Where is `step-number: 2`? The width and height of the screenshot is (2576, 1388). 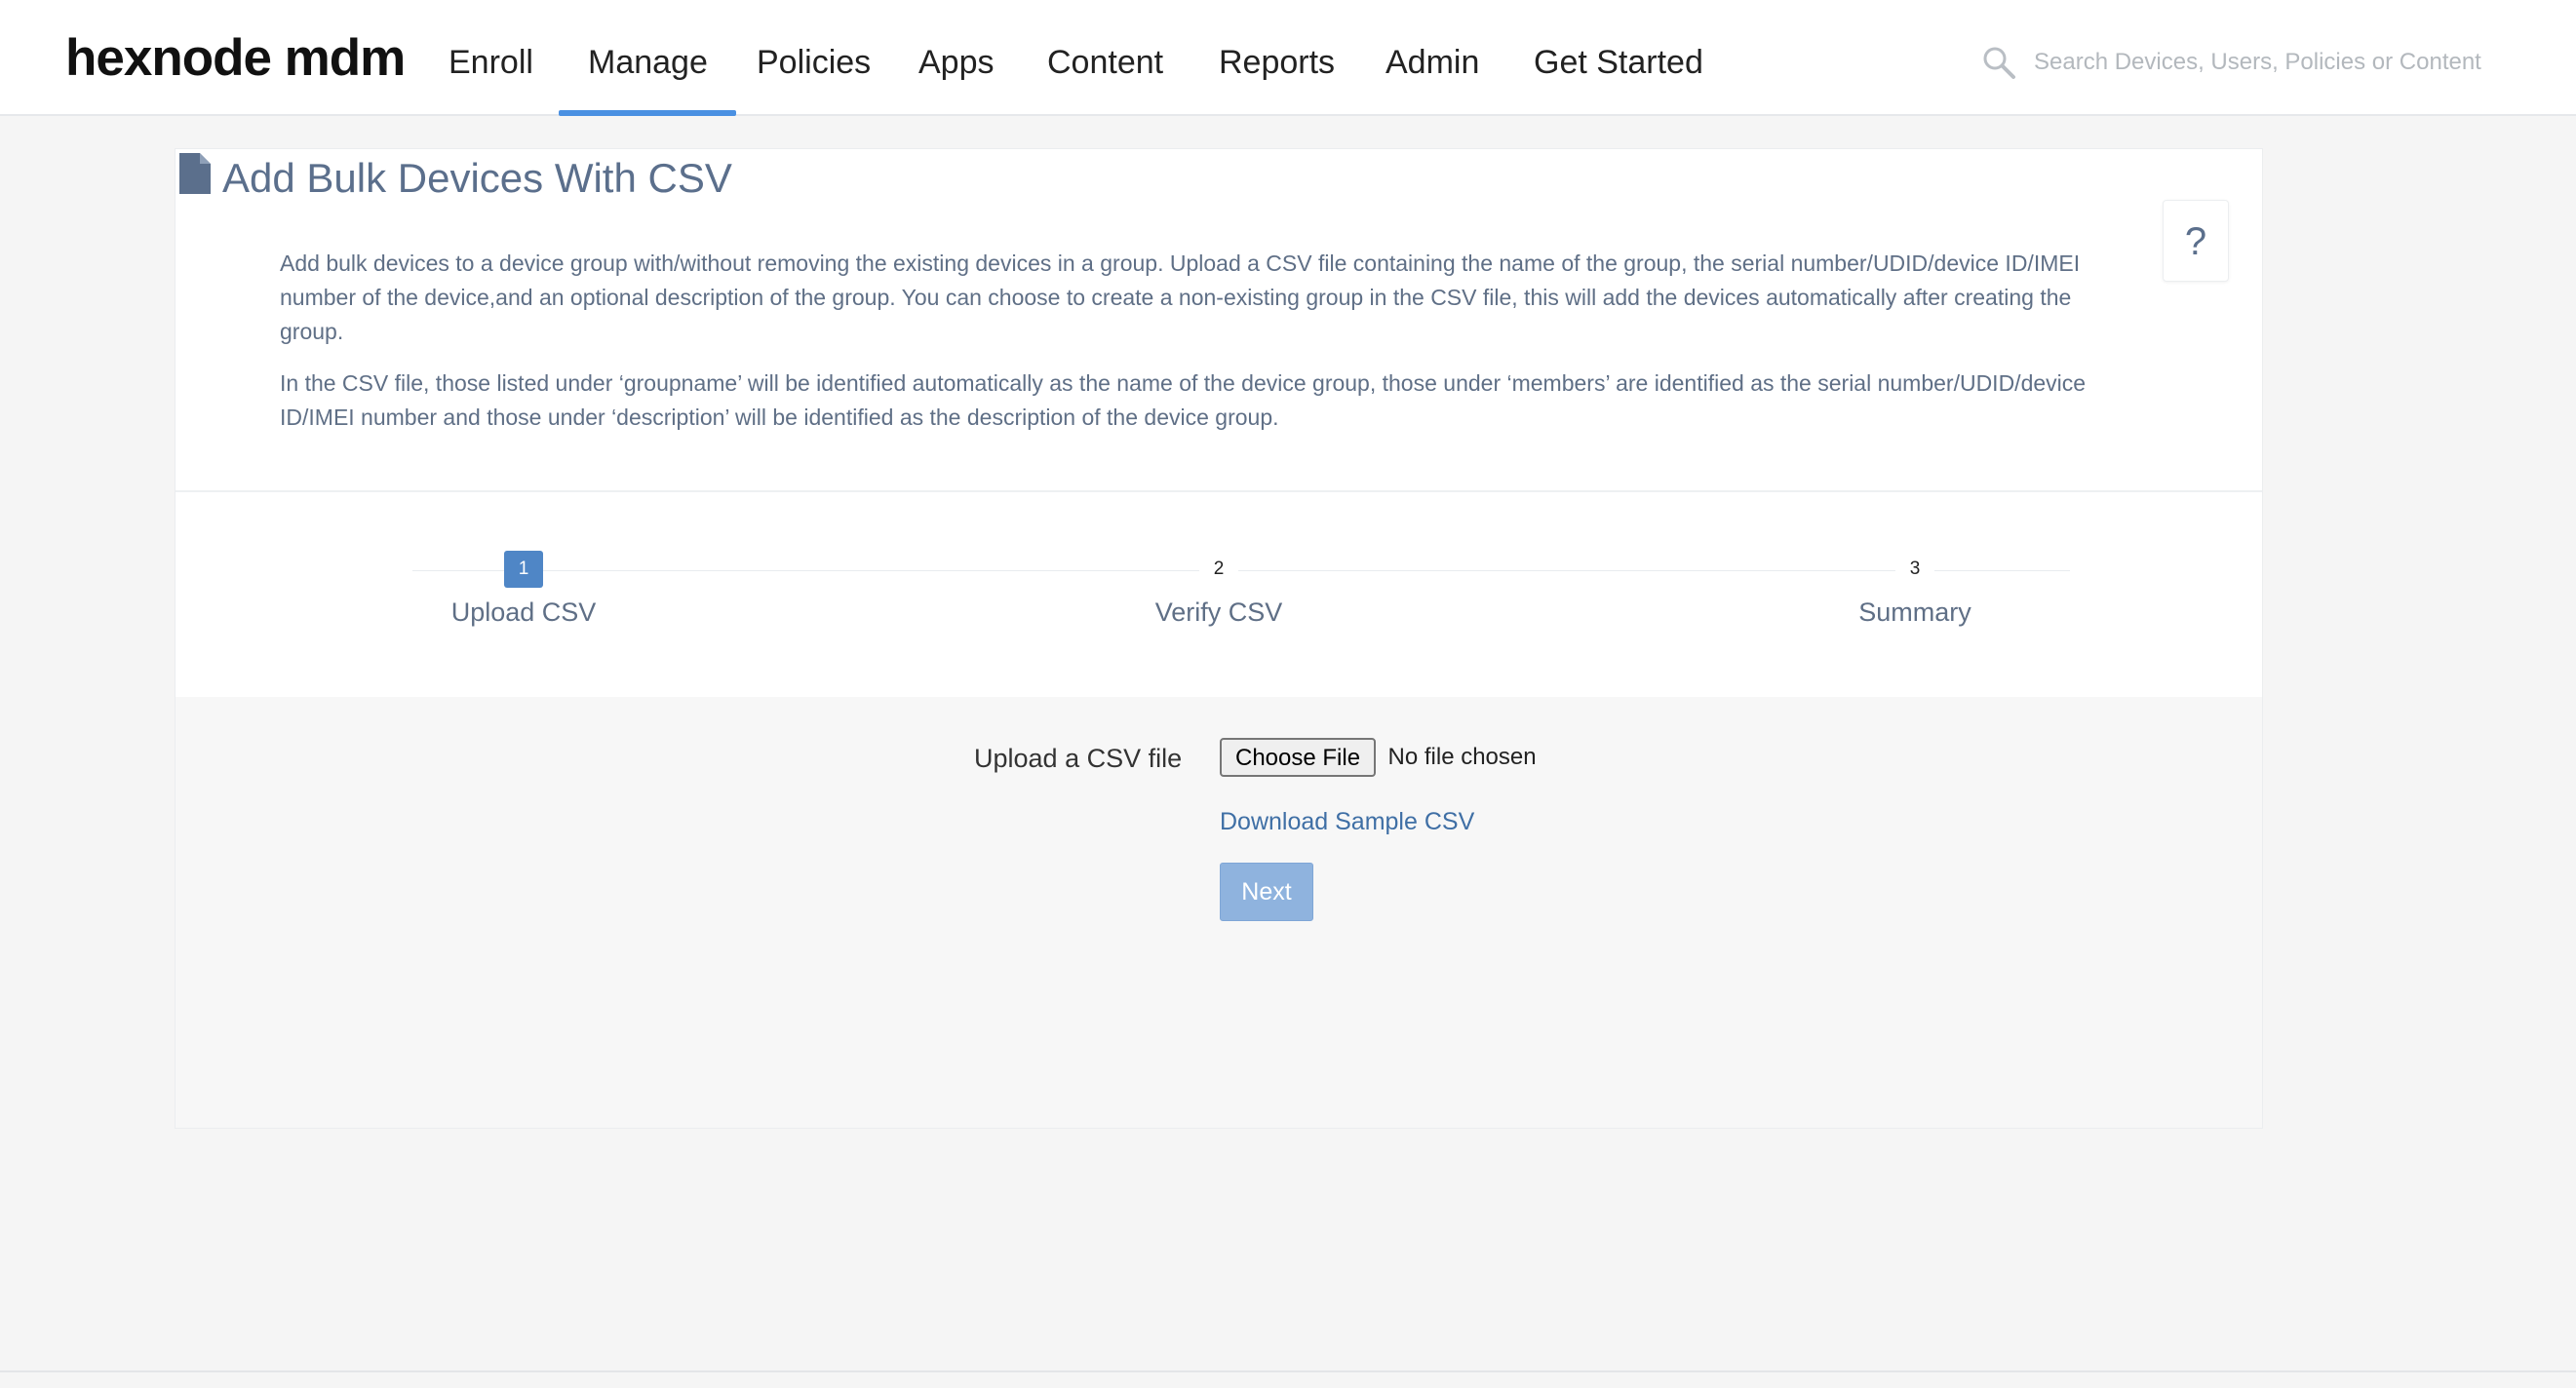
step-number: 2 is located at coordinates (1218, 569).